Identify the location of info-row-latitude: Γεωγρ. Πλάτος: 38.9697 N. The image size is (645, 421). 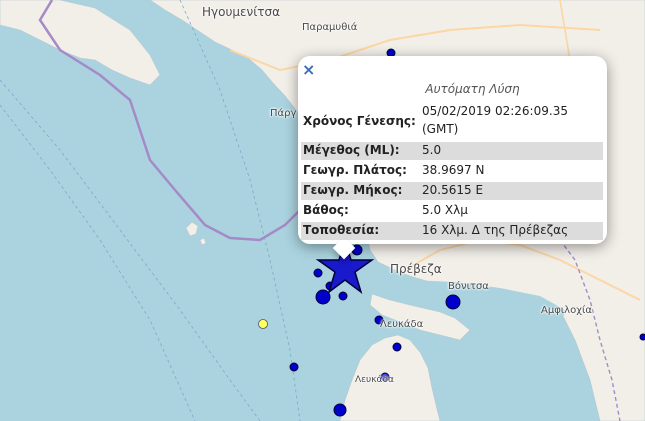
(452, 171).